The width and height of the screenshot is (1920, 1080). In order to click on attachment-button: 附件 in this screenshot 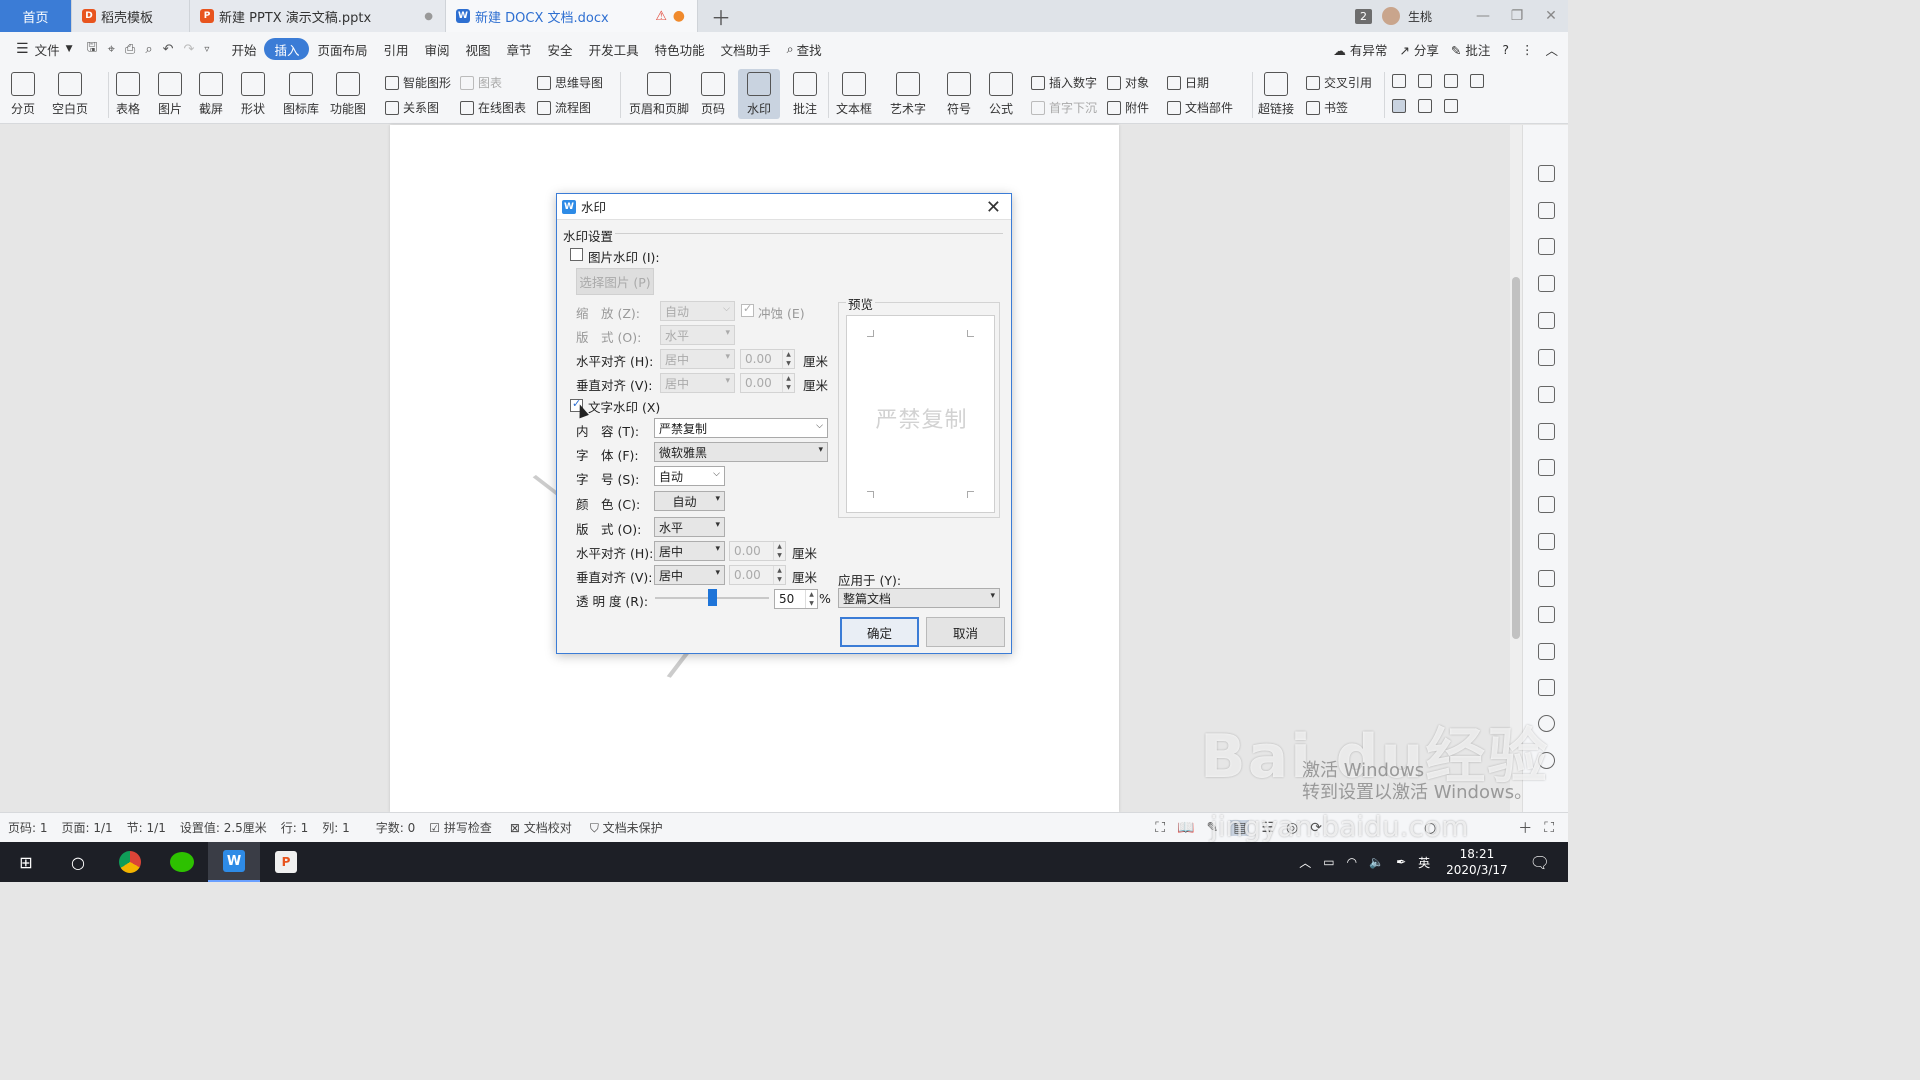, I will do `click(1128, 107)`.